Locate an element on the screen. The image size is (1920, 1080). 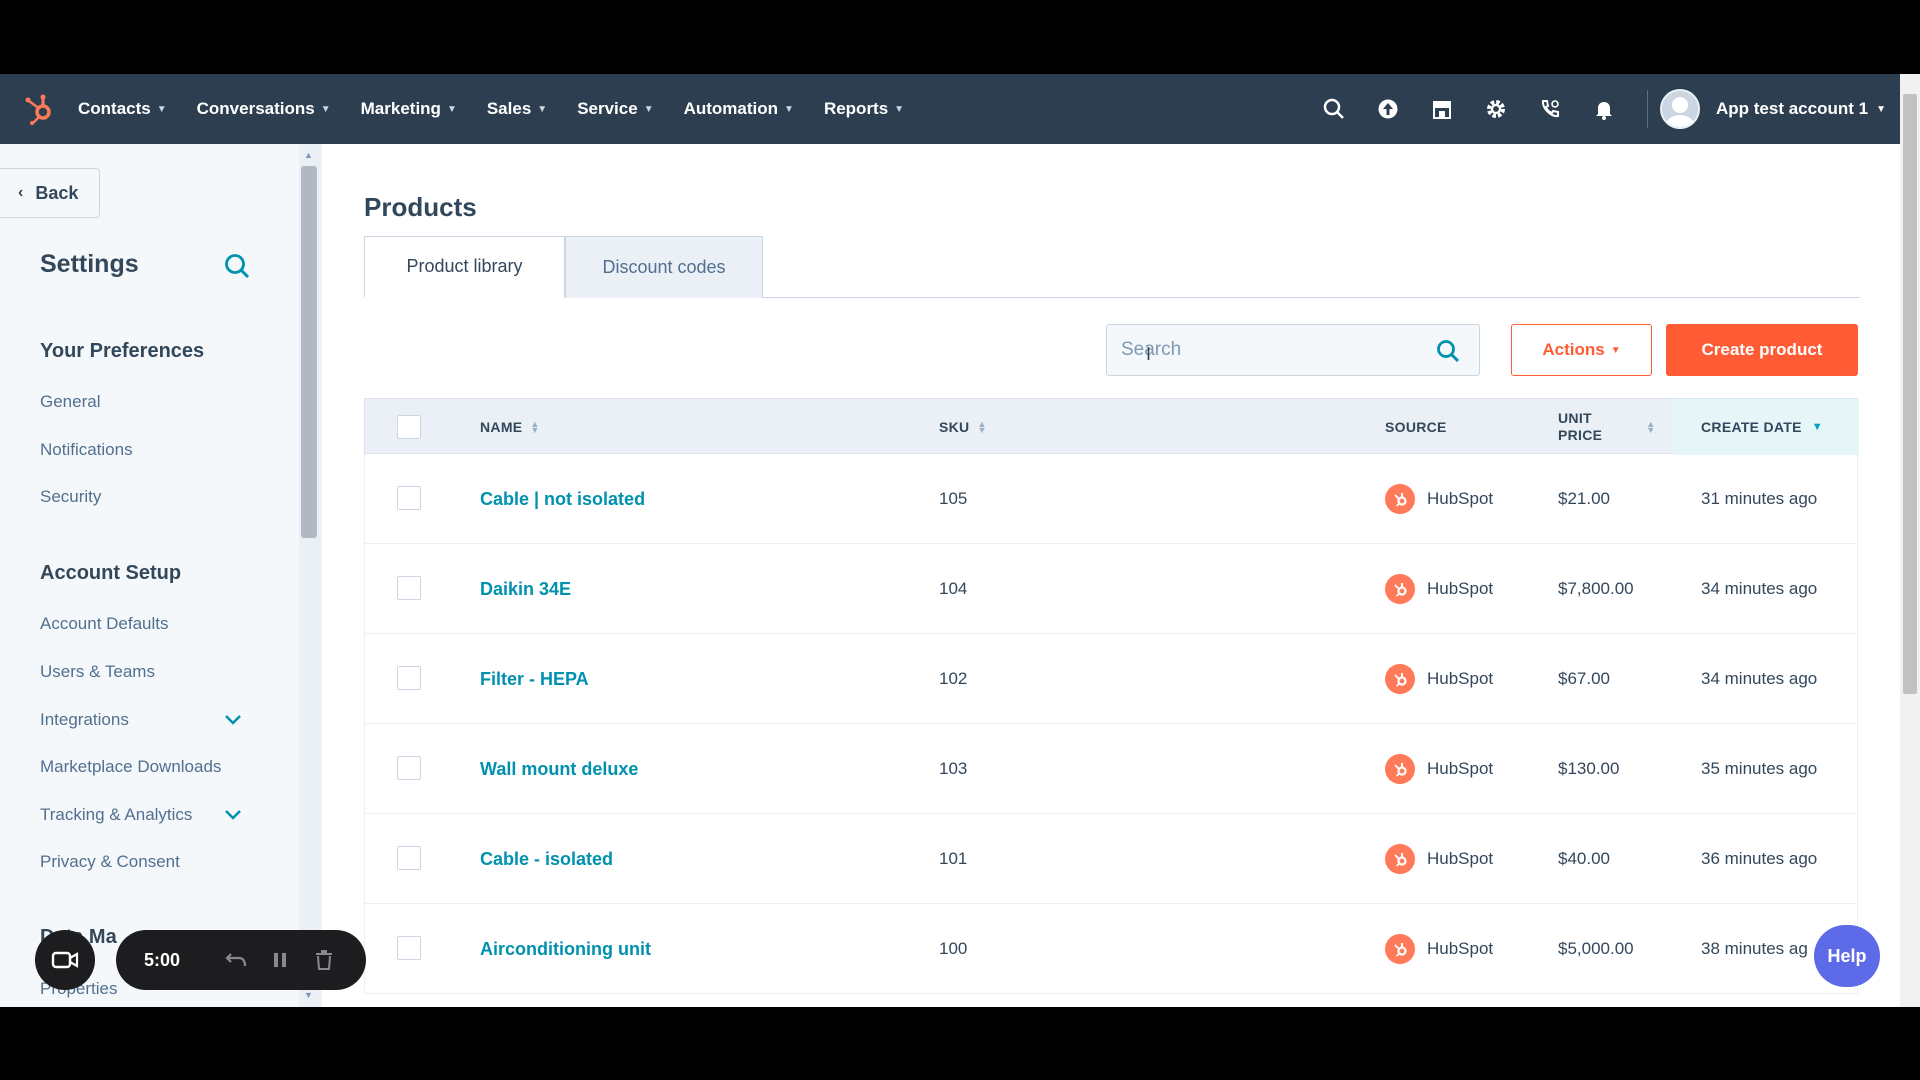
product-source: HubSpot is located at coordinates (1439, 679).